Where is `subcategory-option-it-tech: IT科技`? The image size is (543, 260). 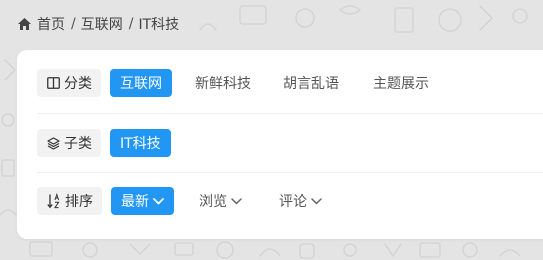
subcategory-option-it-tech: IT科技 is located at coordinates (140, 143).